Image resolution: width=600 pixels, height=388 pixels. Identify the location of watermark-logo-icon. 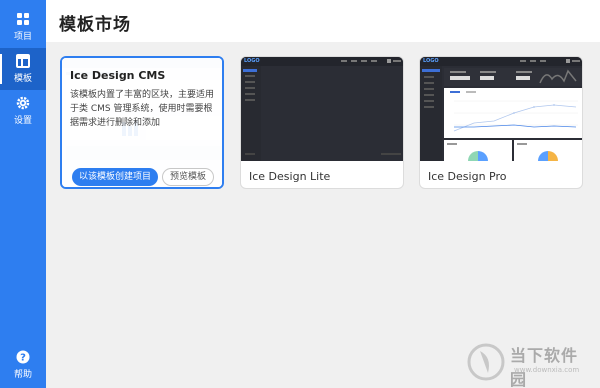
(486, 362).